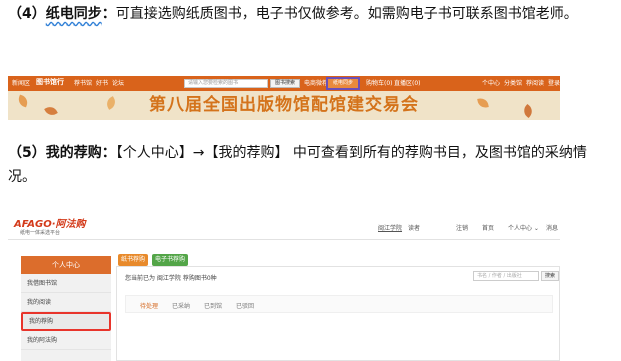 This screenshot has width=621, height=361. What do you see at coordinates (50, 82) in the screenshot?
I see `nav-logo: 图书馆行` at bounding box center [50, 82].